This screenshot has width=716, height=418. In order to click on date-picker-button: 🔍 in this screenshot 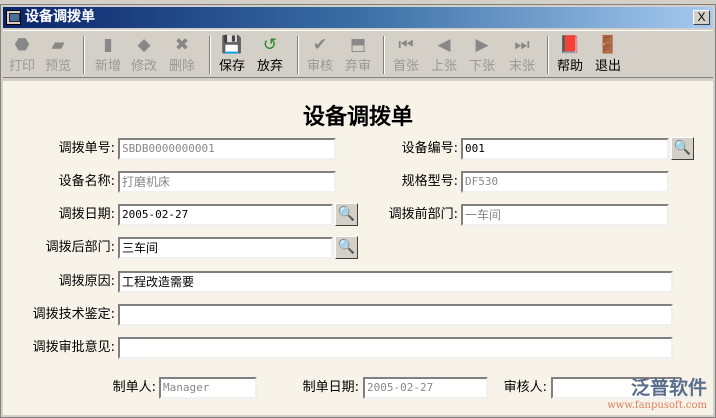, I will do `click(346, 214)`.